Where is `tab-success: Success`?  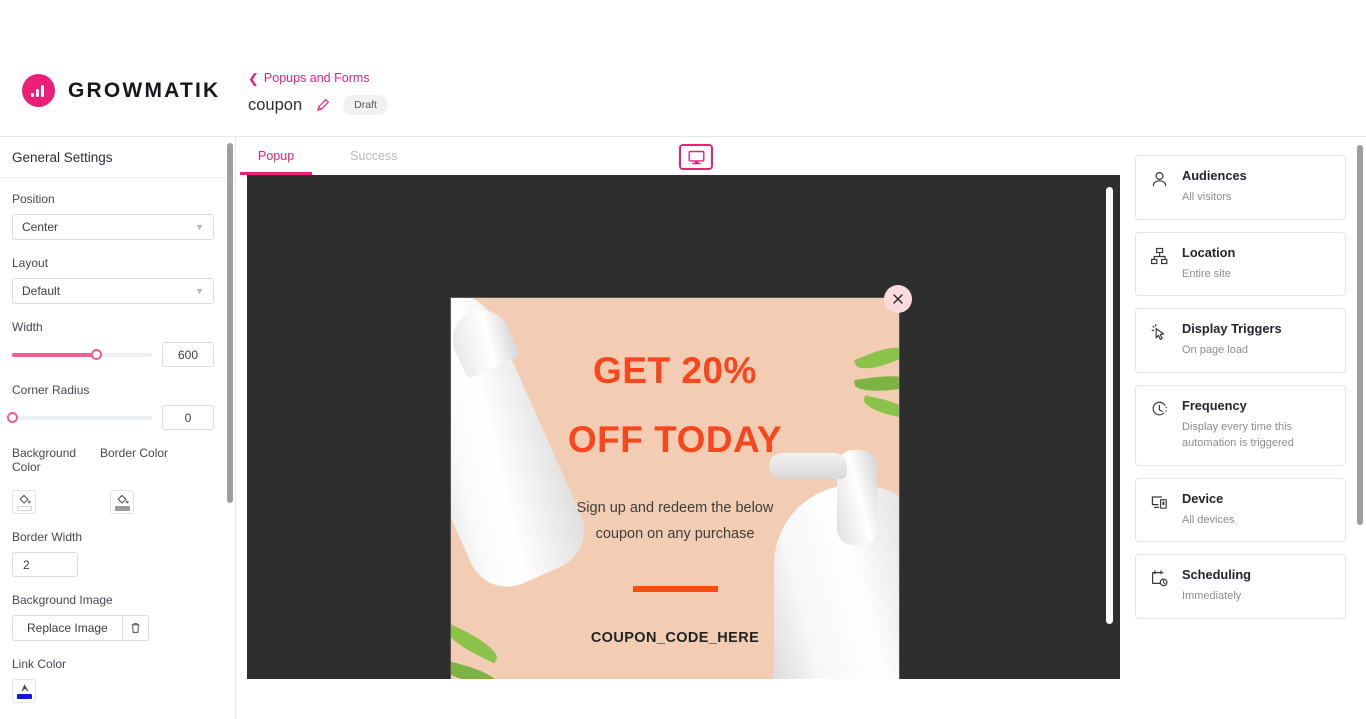 tab-success: Success is located at coordinates (373, 156).